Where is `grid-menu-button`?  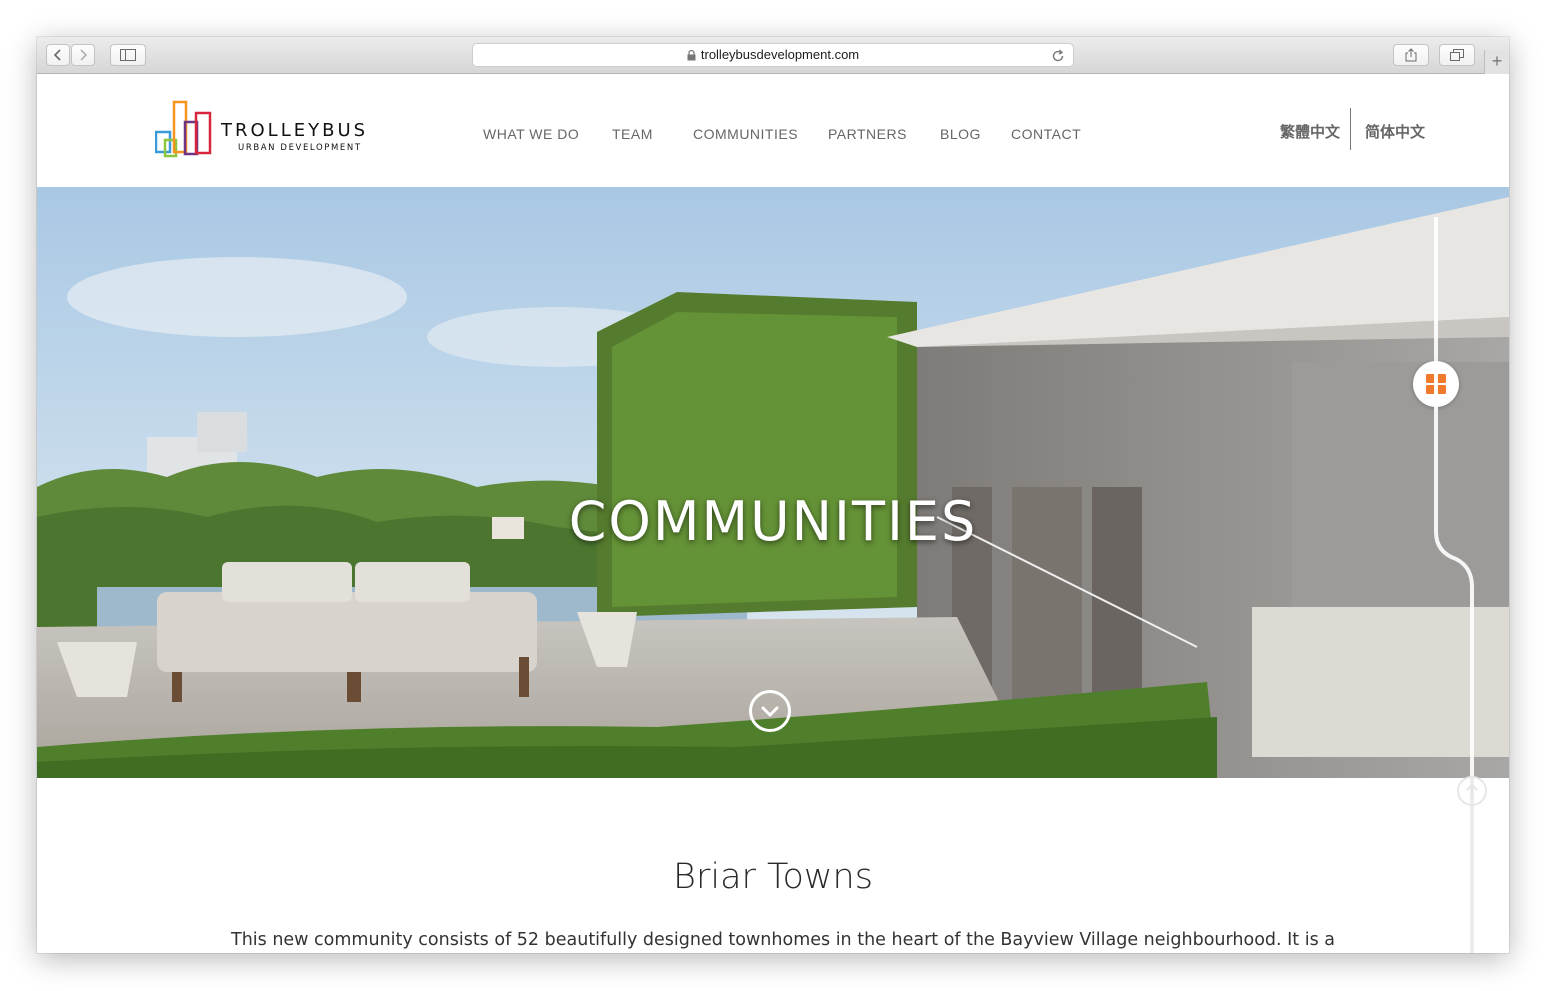 grid-menu-button is located at coordinates (1436, 384).